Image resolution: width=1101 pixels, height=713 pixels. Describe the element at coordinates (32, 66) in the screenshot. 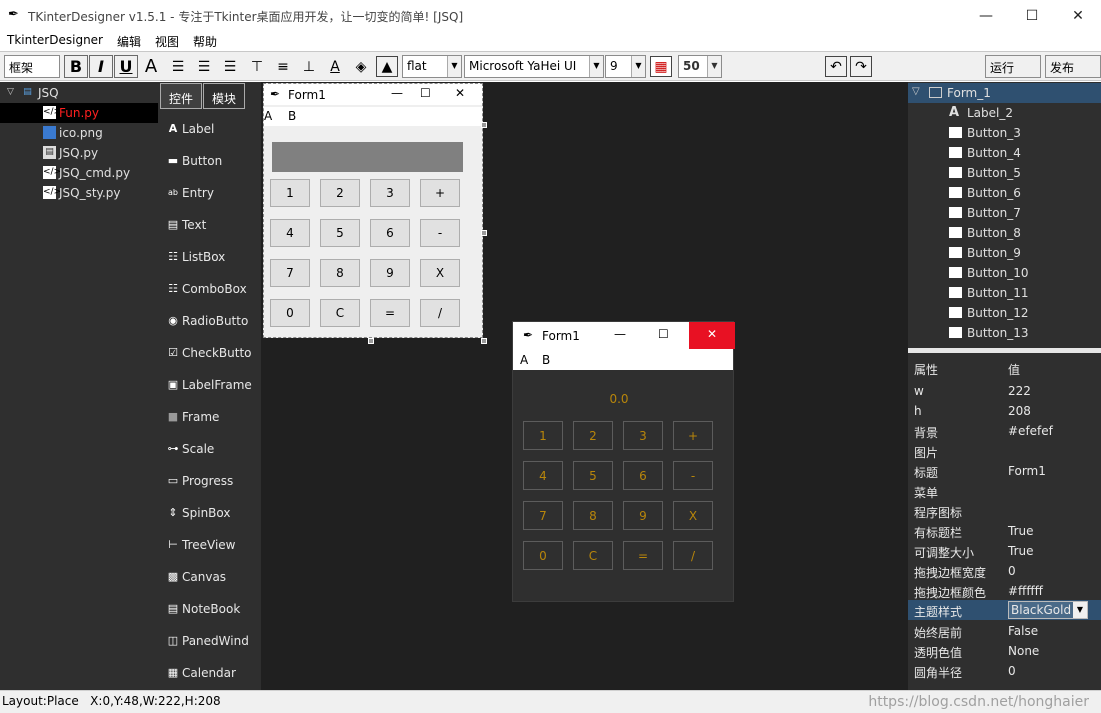

I see `frame-select: 框架` at that location.